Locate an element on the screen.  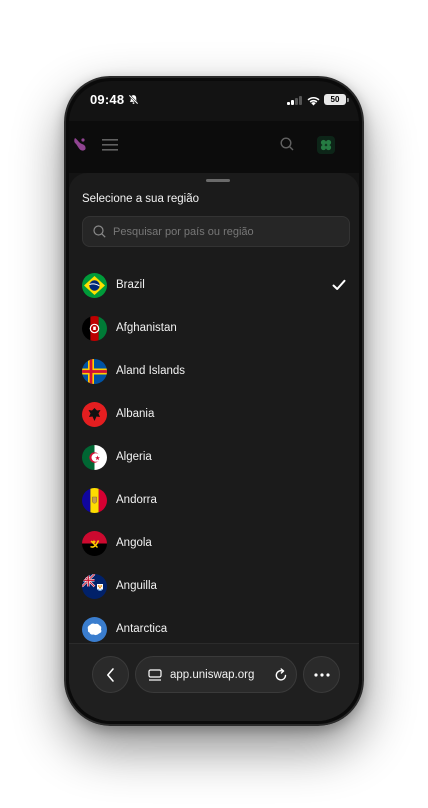
browser-toolbar: app.uniswap.org is located at coordinates (214, 682).